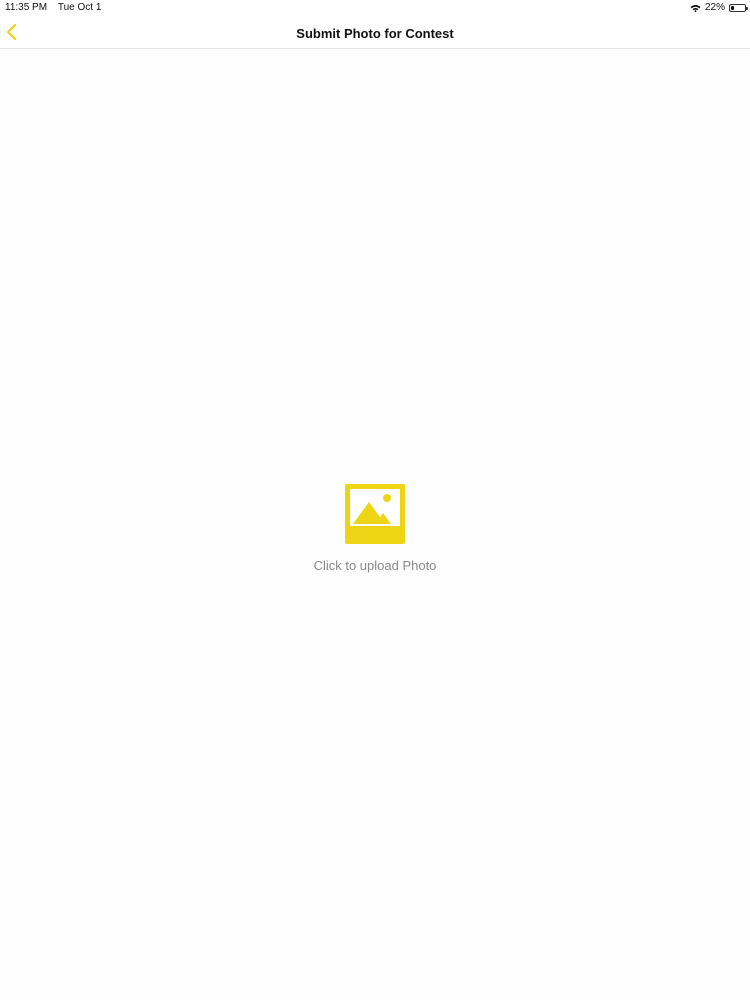 This screenshot has width=750, height=1000. I want to click on status-left: 11:35 PM Tue Oct 1, so click(53, 7).